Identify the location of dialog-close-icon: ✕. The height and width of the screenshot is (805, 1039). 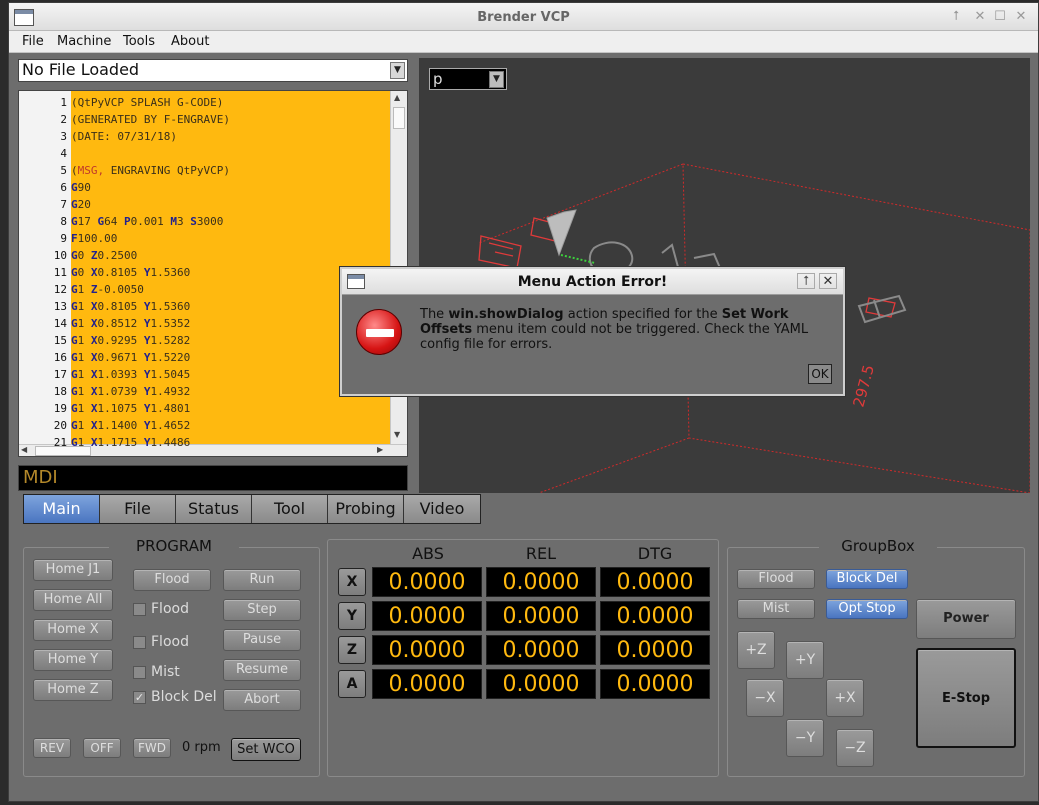
(828, 281).